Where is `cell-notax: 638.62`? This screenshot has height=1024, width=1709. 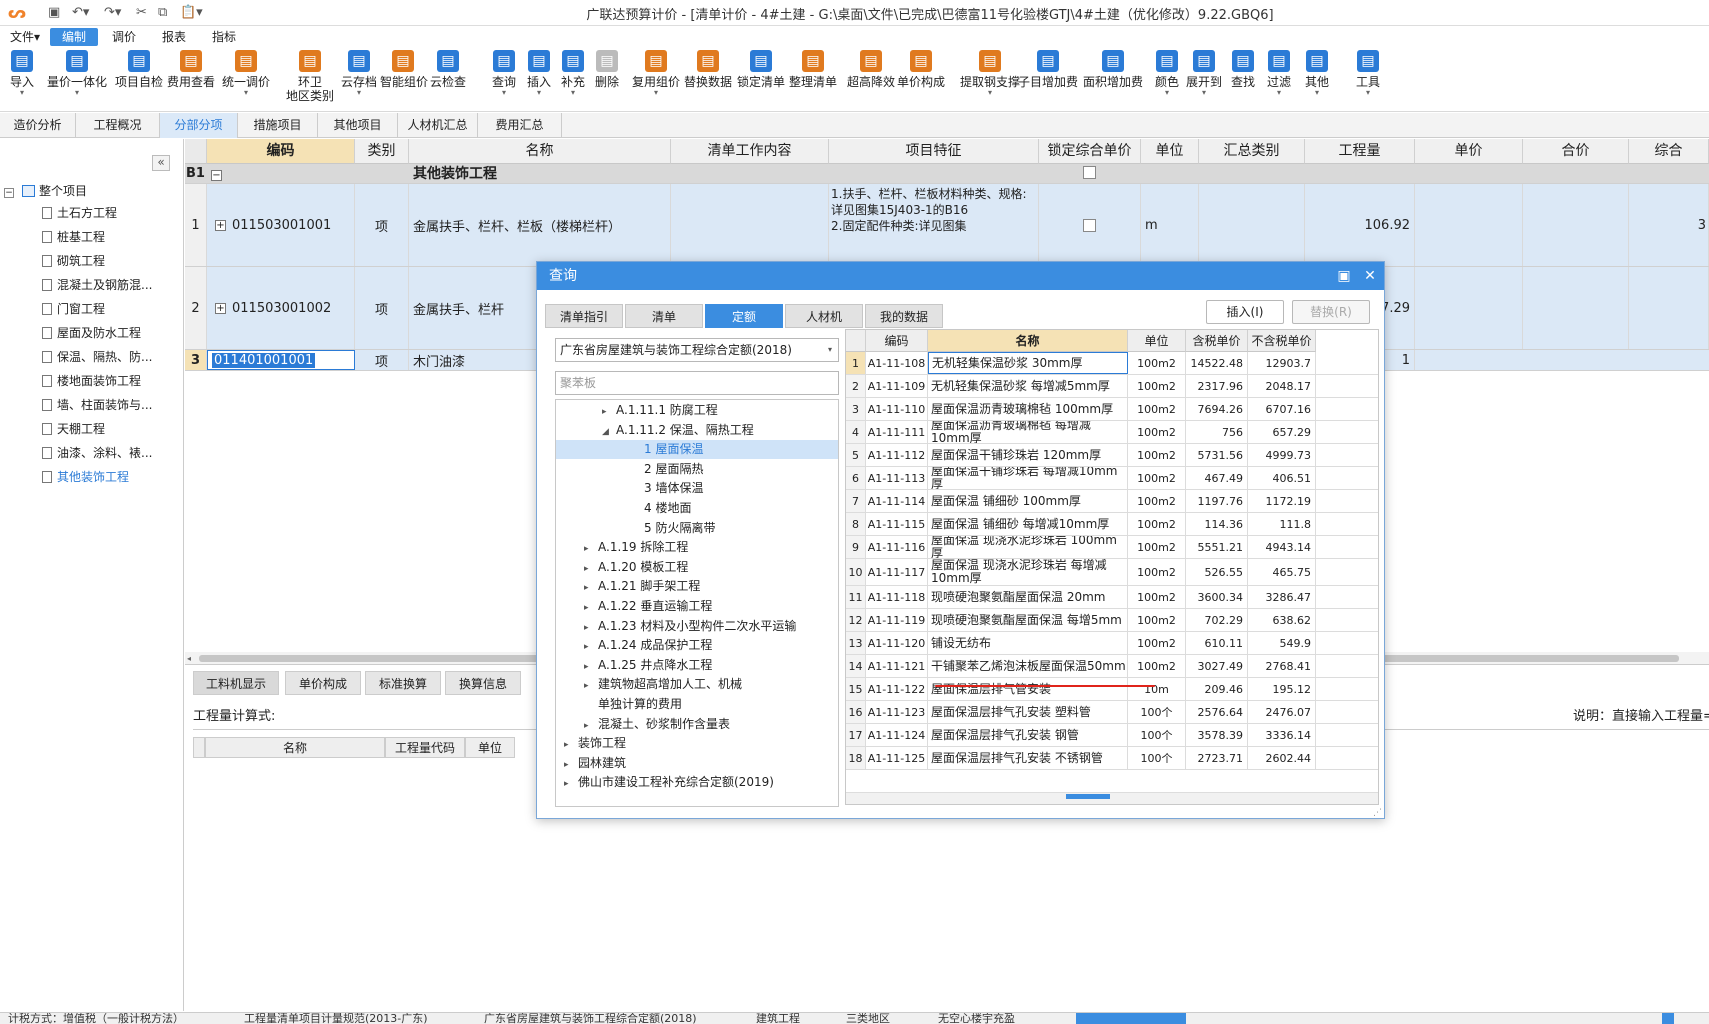
cell-notax: 638.62 is located at coordinates (1282, 620).